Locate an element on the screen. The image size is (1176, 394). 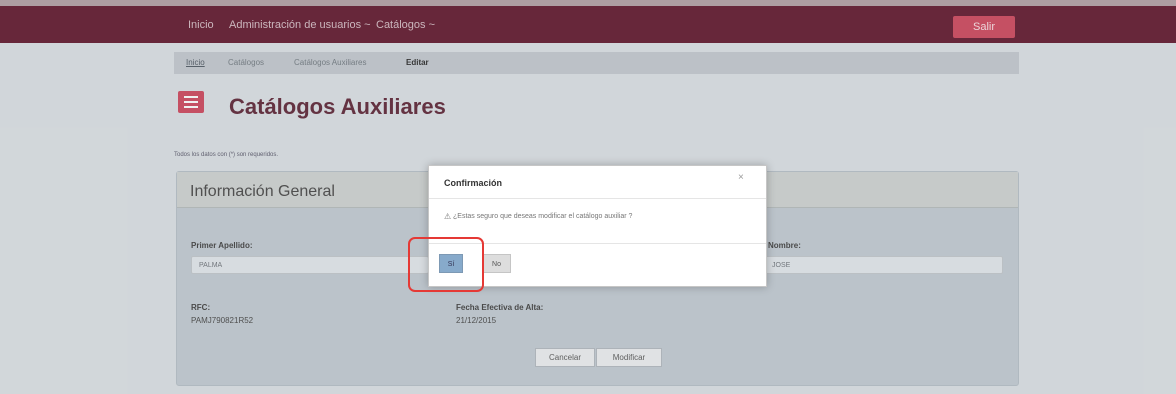
warning-icon: ⚠ is located at coordinates (448, 216).